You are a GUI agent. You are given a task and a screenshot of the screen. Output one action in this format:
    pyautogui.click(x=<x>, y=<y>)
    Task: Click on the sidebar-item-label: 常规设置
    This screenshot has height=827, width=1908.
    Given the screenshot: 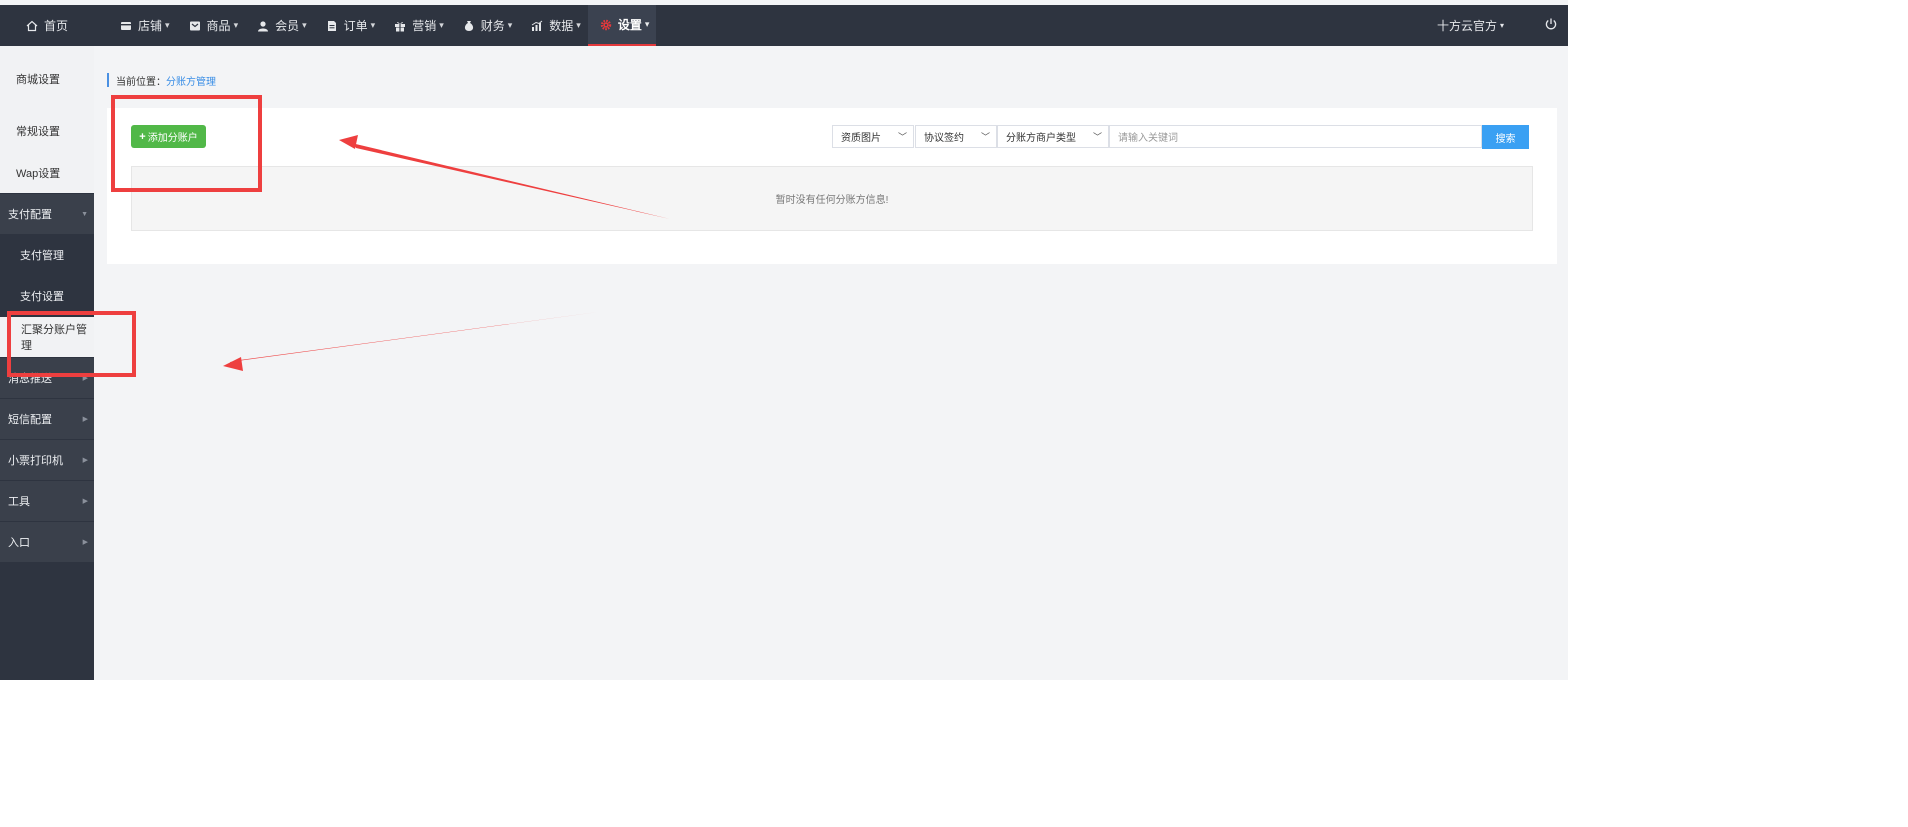 What is the action you would take?
    pyautogui.click(x=38, y=132)
    